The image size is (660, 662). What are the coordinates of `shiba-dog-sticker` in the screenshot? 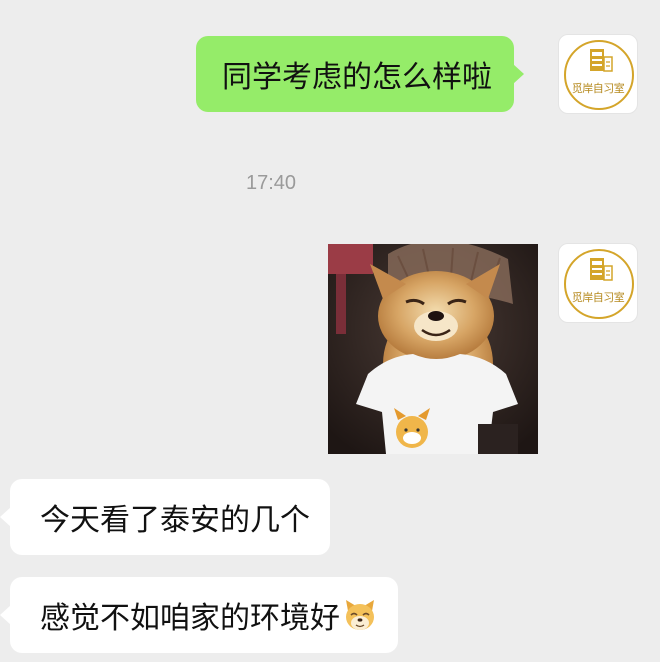 It's located at (433, 349).